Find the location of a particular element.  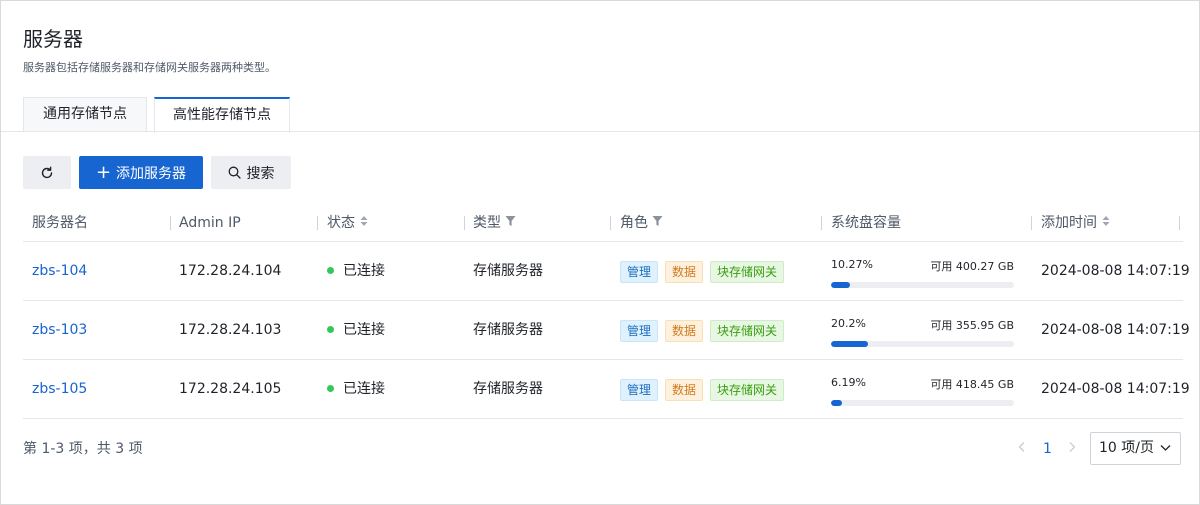

admin-ip: 172.28.24.104 is located at coordinates (230, 271).